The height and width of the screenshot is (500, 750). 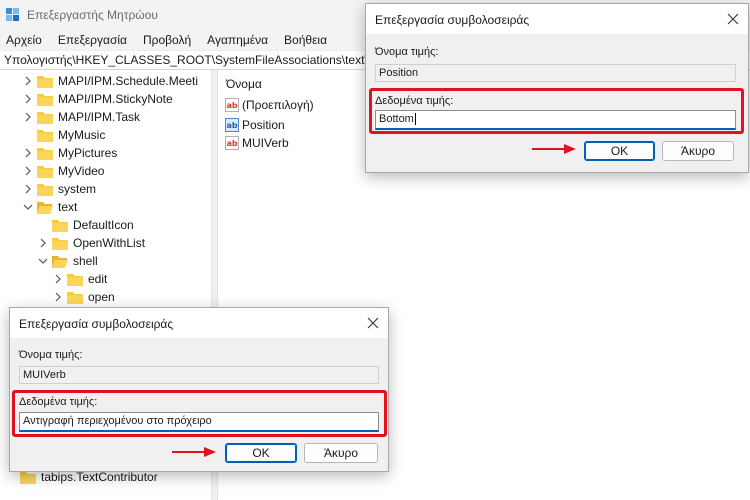 I want to click on tree-item-label: MAPI/IPM.Task, so click(x=99, y=117).